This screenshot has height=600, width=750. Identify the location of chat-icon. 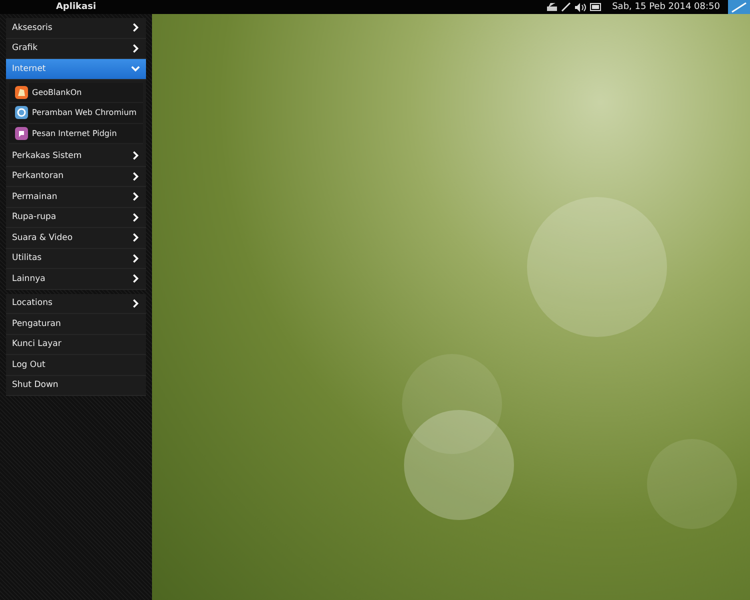
(21, 133).